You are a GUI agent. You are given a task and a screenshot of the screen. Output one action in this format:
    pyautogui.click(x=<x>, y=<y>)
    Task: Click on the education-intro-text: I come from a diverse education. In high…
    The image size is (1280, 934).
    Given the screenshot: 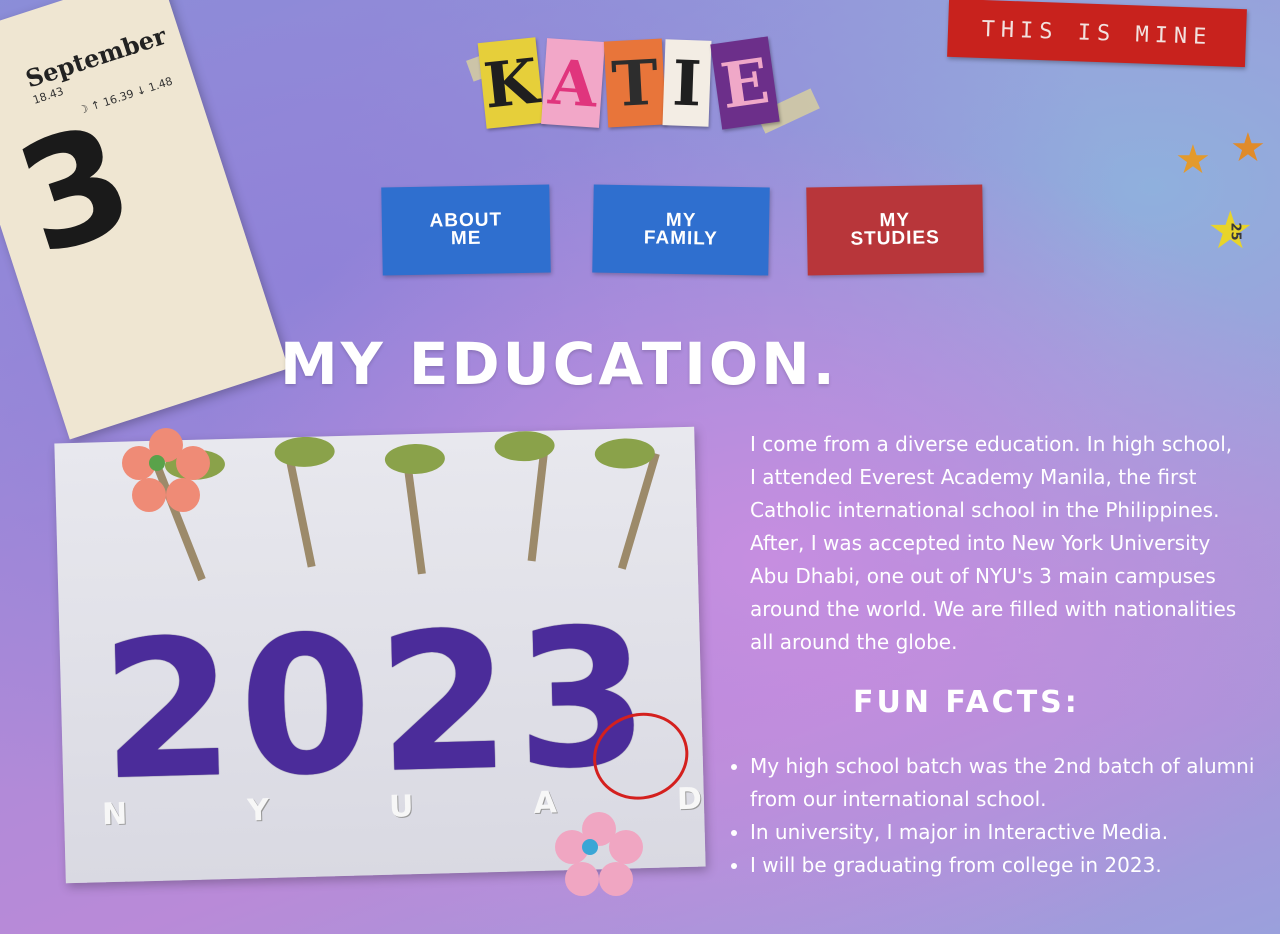 What is the action you would take?
    pyautogui.click(x=993, y=543)
    